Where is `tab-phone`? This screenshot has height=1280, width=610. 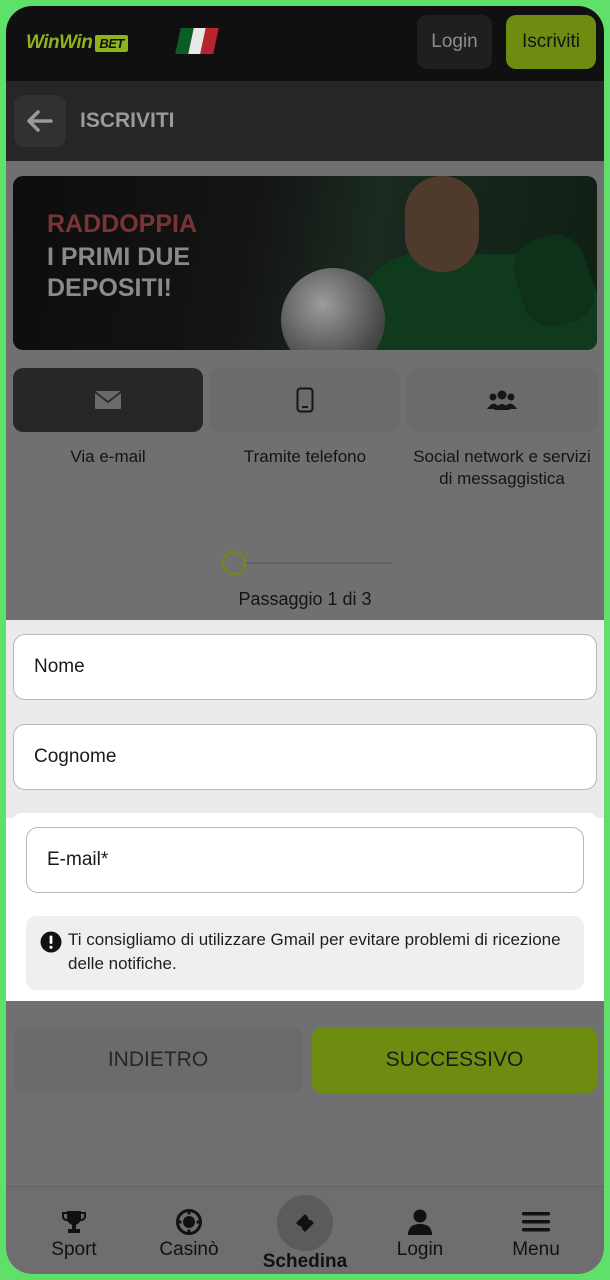
tab-phone is located at coordinates (305, 400).